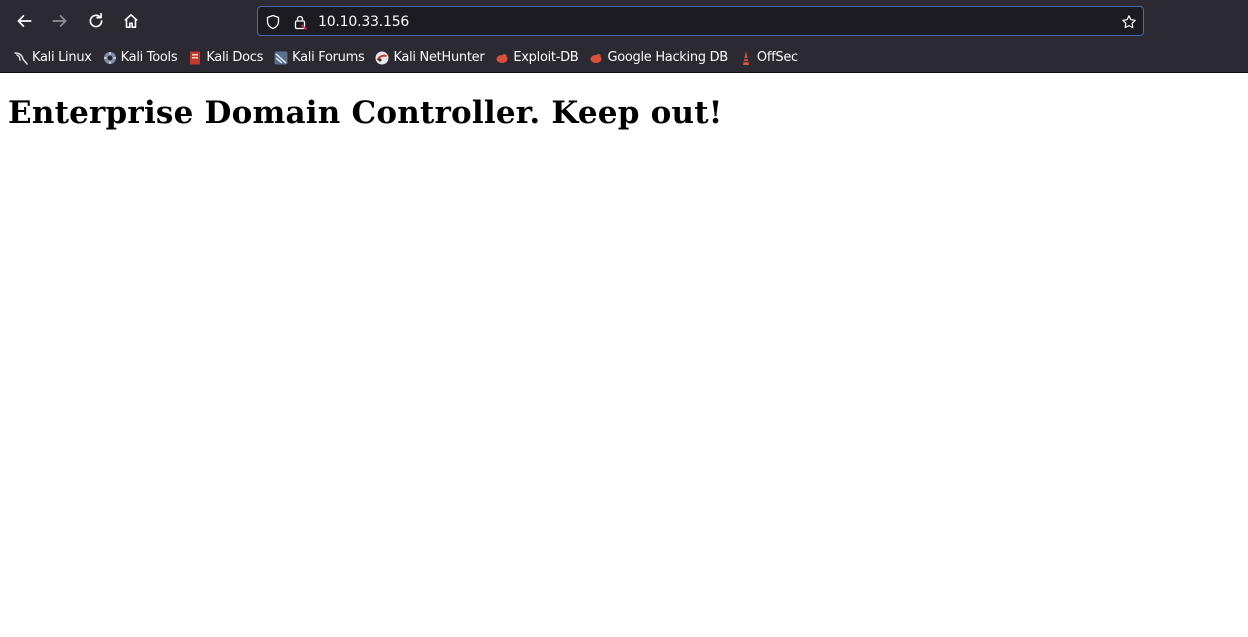 This screenshot has width=1248, height=637. Describe the element at coordinates (62, 57) in the screenshot. I see `bookmark-label: Kali Linux` at that location.